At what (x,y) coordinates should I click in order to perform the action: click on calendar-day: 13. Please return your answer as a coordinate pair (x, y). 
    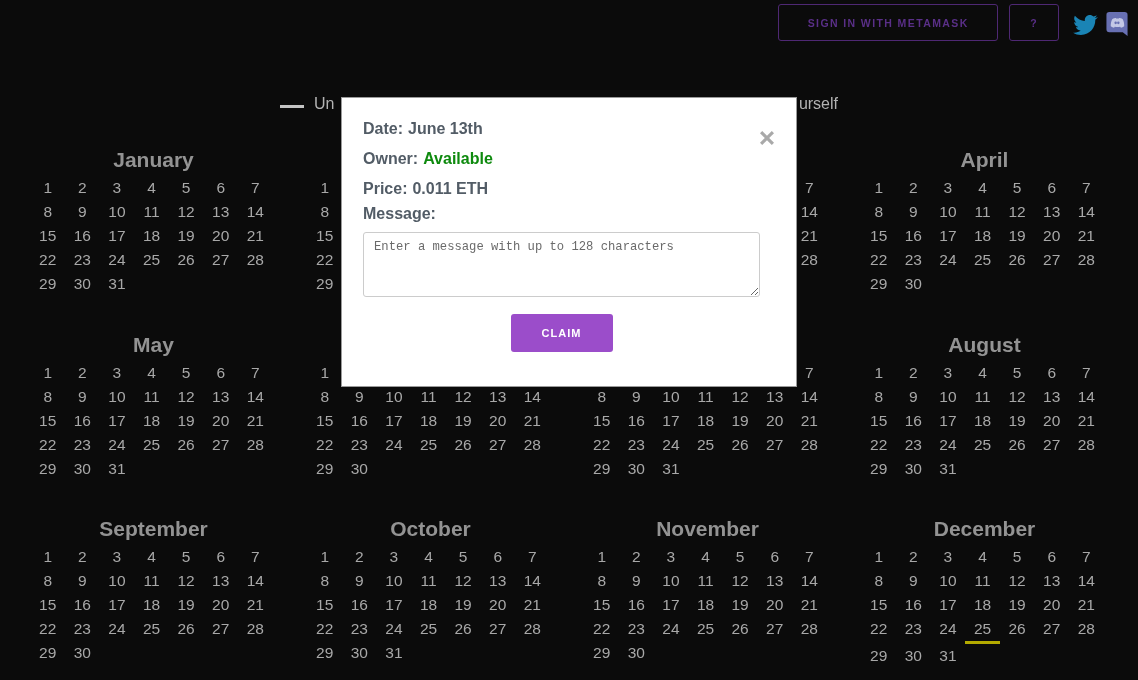
    Looking at the image, I should click on (774, 396).